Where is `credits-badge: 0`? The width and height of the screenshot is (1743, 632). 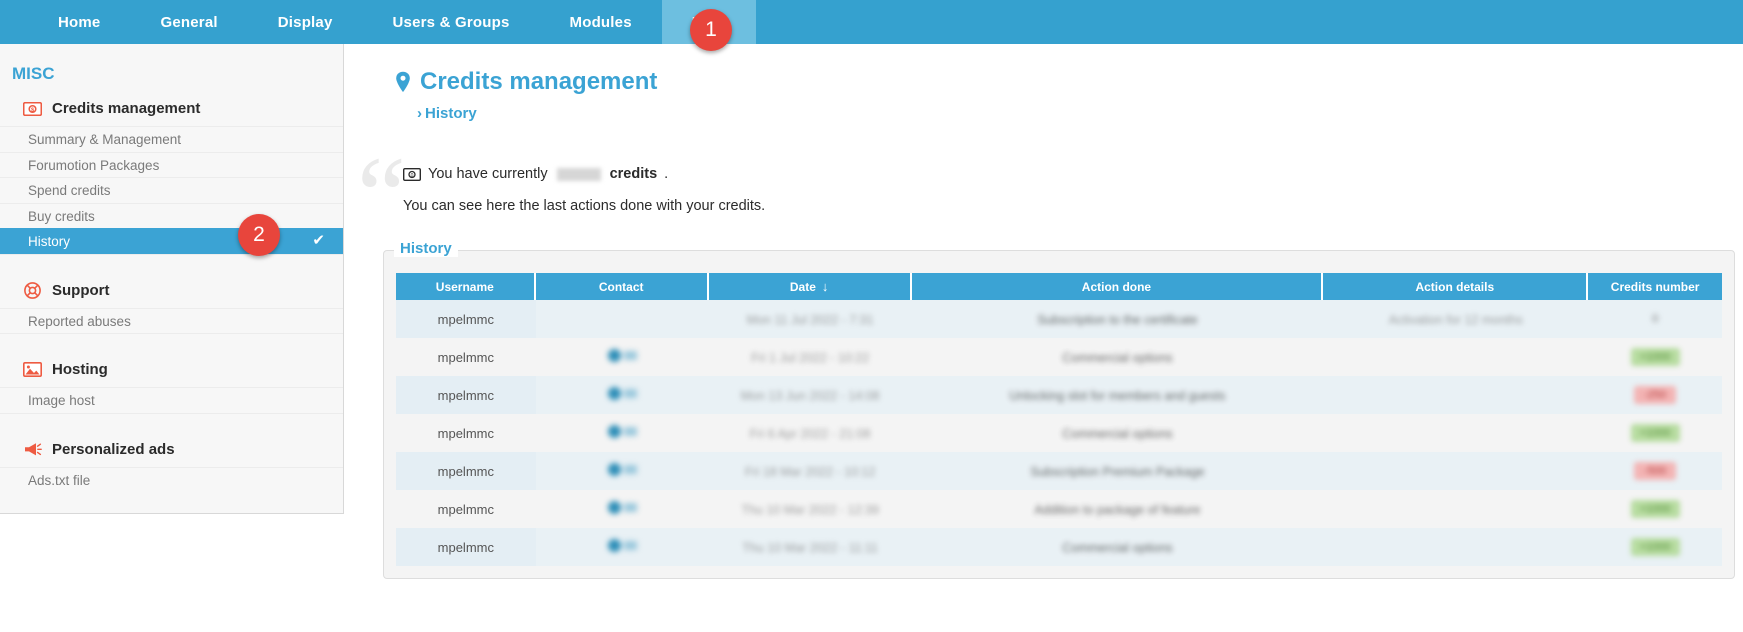 credits-badge: 0 is located at coordinates (1655, 319).